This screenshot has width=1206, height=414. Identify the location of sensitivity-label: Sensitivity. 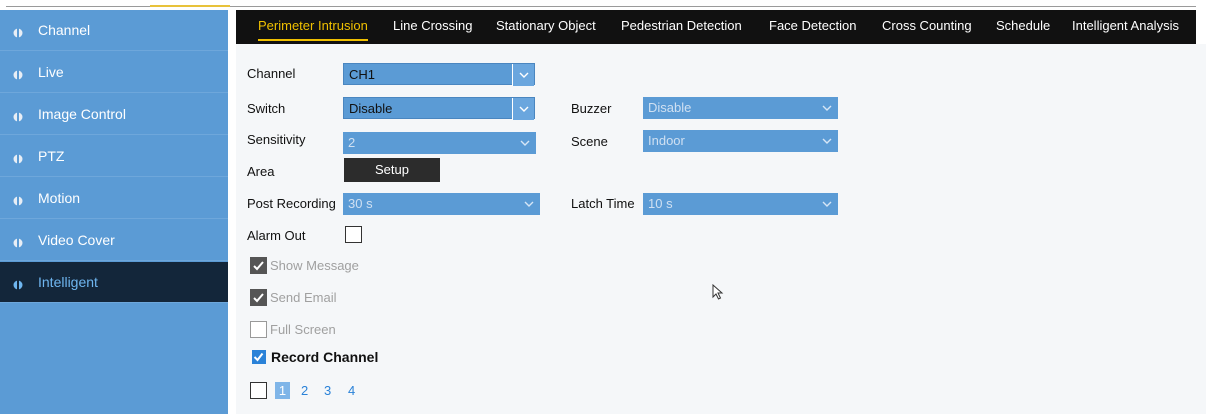
(276, 139).